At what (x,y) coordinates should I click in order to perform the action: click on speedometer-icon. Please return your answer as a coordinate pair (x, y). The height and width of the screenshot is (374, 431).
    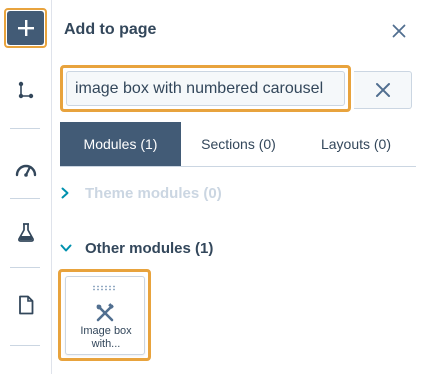
    Looking at the image, I should click on (26, 170).